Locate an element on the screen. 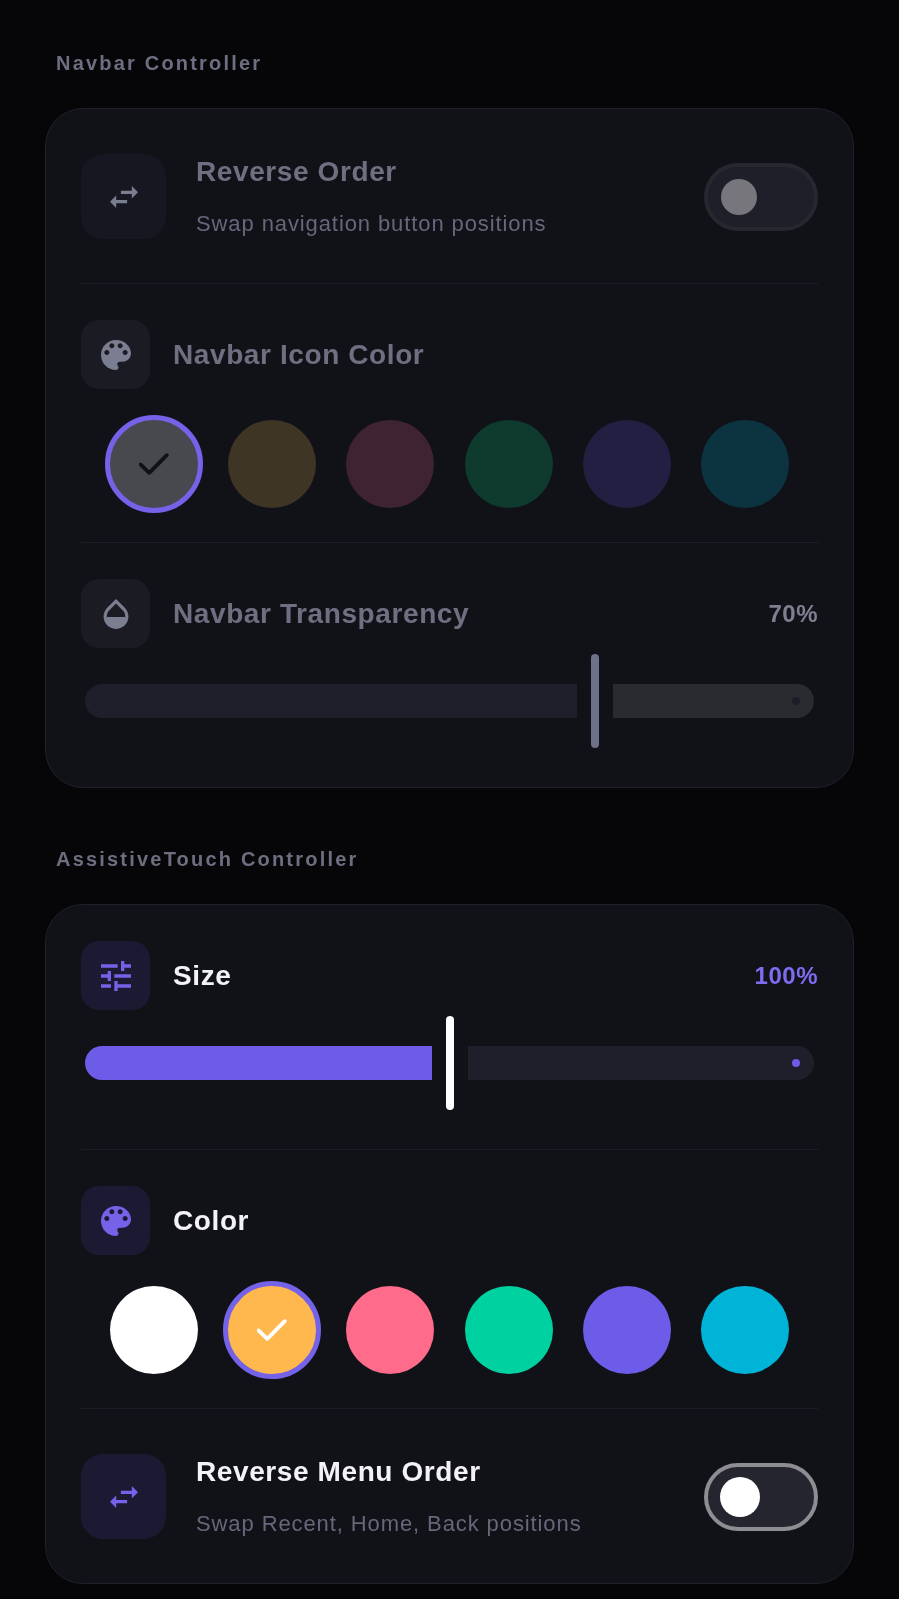 The height and width of the screenshot is (1599, 899). setting-description: Swap Recent, Home, Back positions is located at coordinates (389, 1523).